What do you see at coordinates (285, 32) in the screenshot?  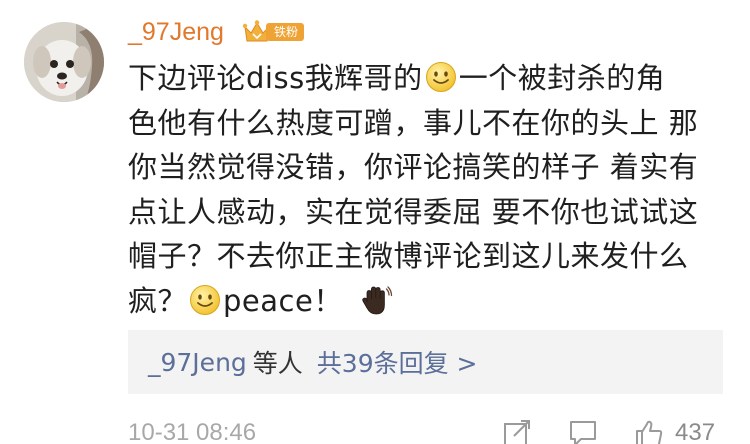 I see `fan-badge-label: 铁粉` at bounding box center [285, 32].